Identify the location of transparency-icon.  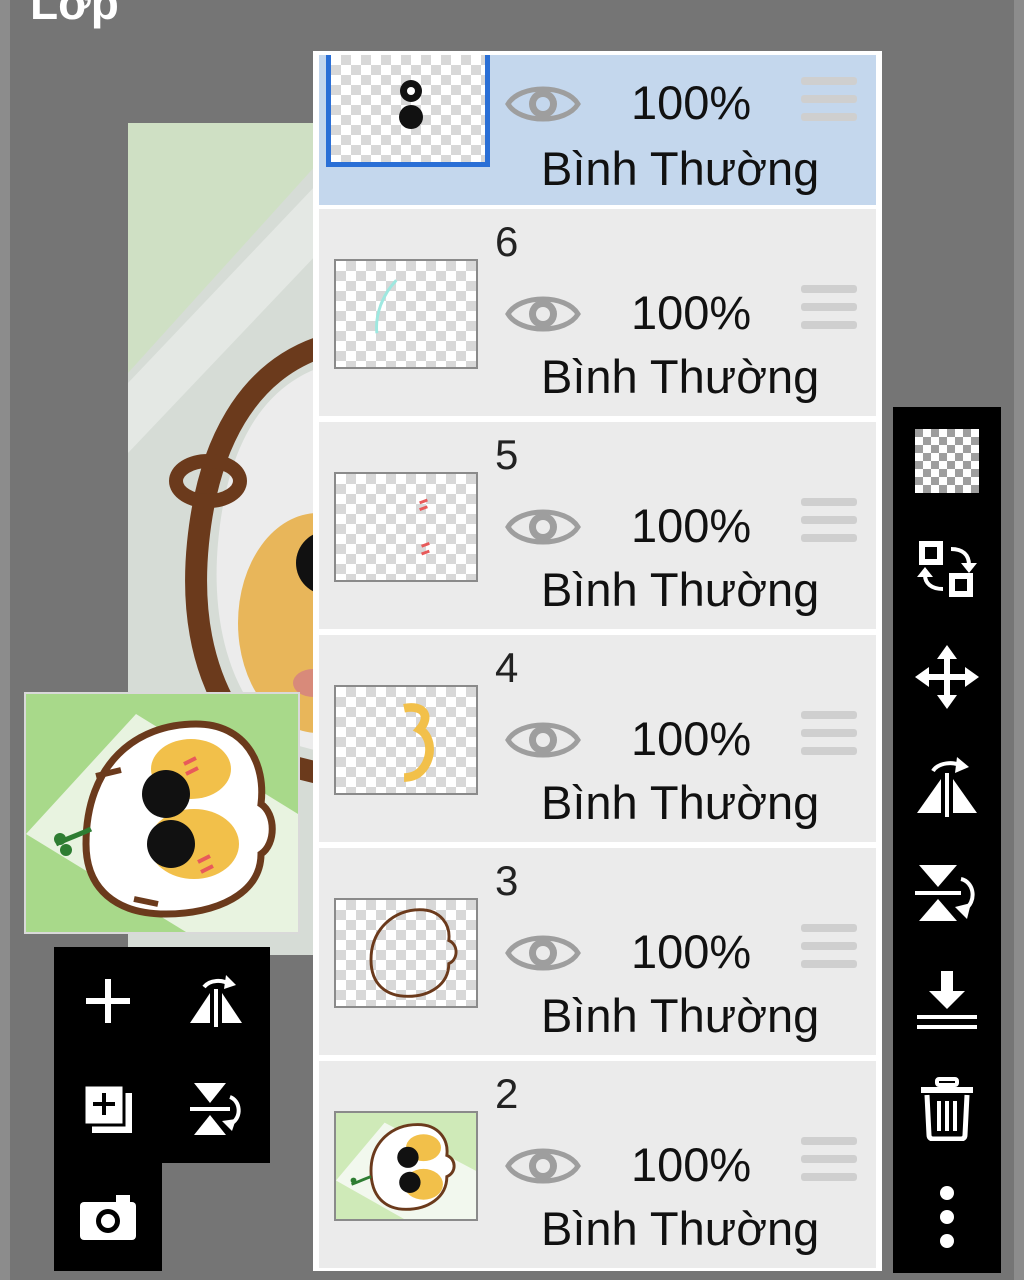
(947, 461).